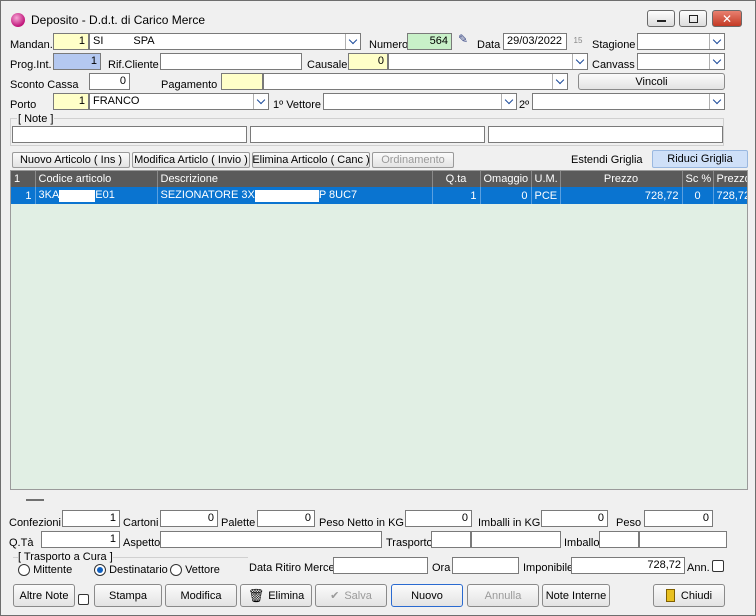 The image size is (756, 616). What do you see at coordinates (698, 179) in the screenshot?
I see `col-header-sconto: Sc %` at bounding box center [698, 179].